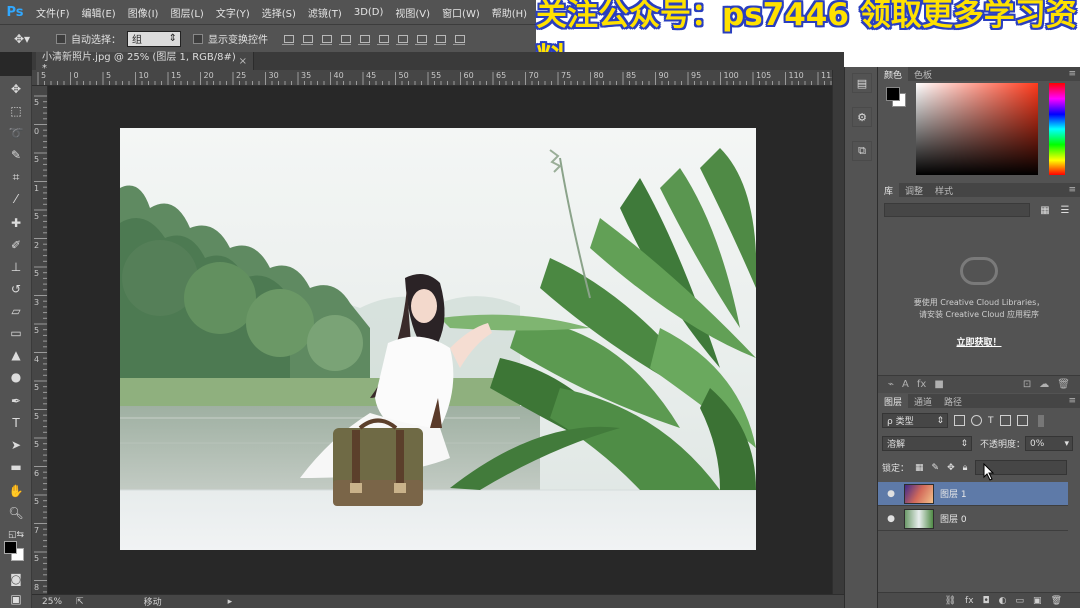 The height and width of the screenshot is (608, 1080). I want to click on hue-slider, so click(1057, 129).